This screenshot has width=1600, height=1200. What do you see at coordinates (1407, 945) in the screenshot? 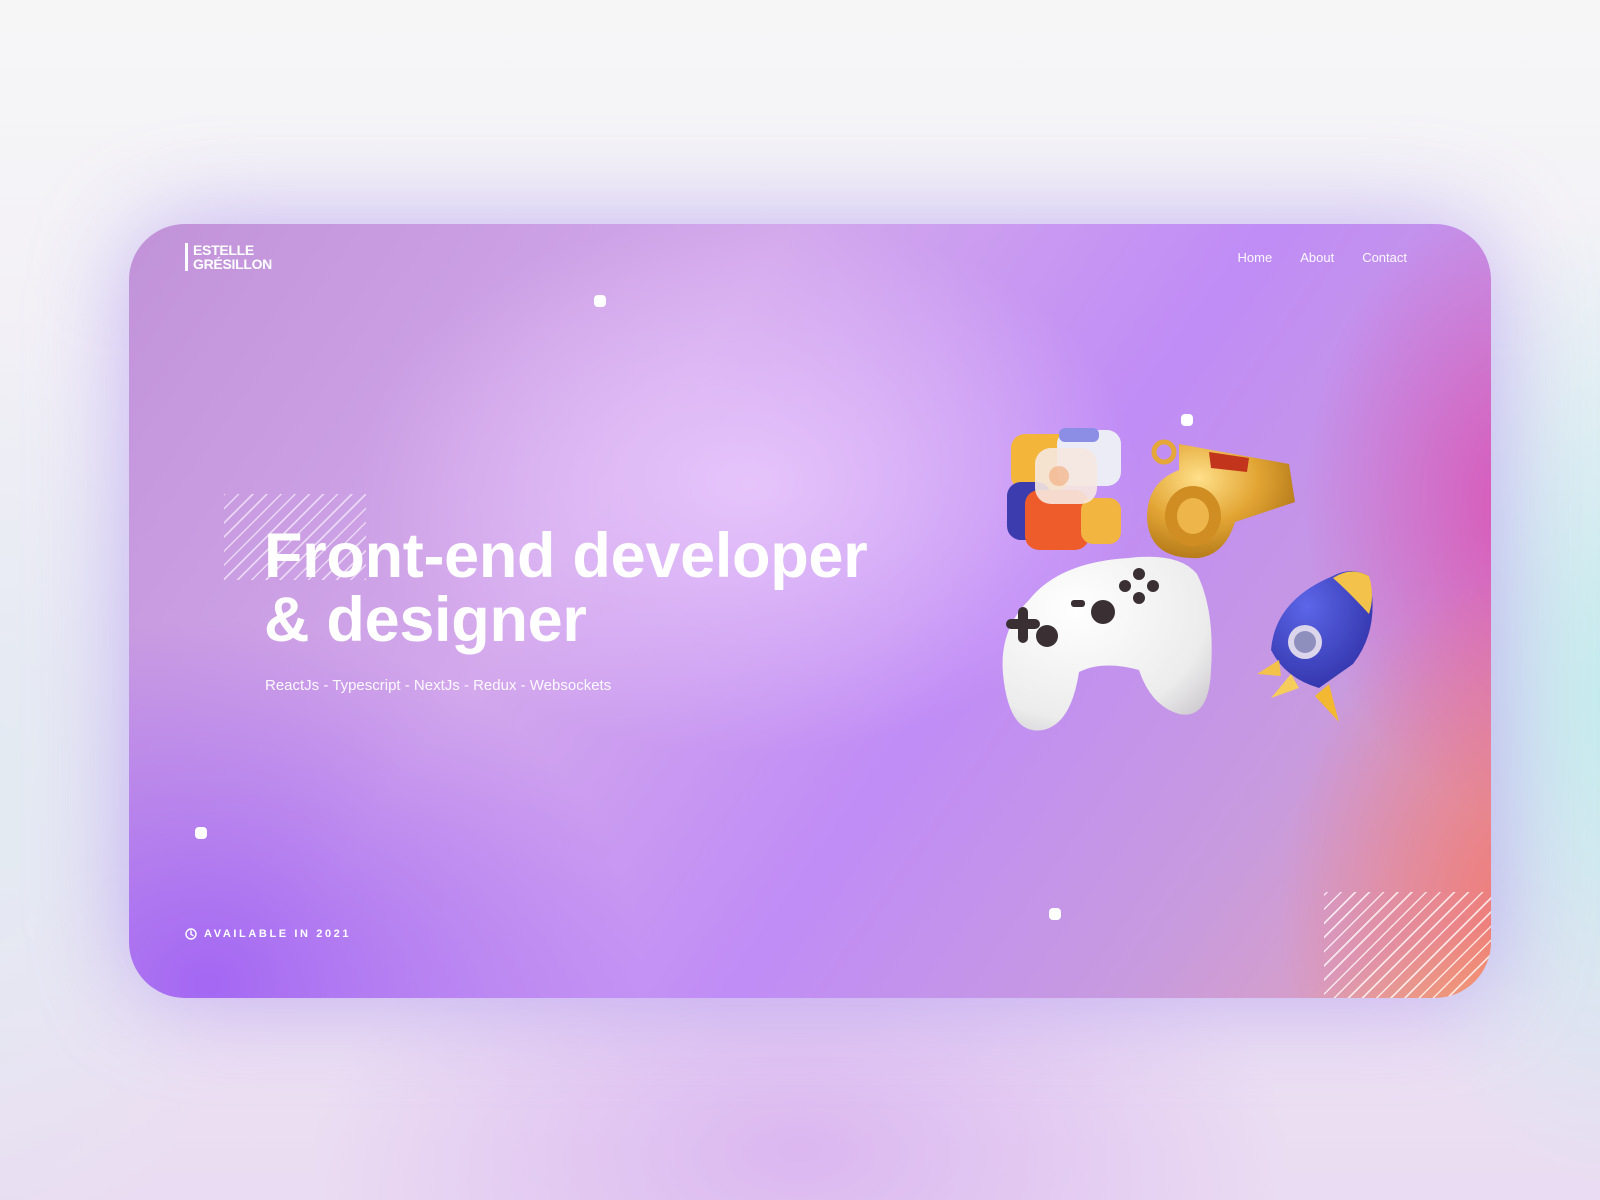
I see `hatch-pattern-decoration` at bounding box center [1407, 945].